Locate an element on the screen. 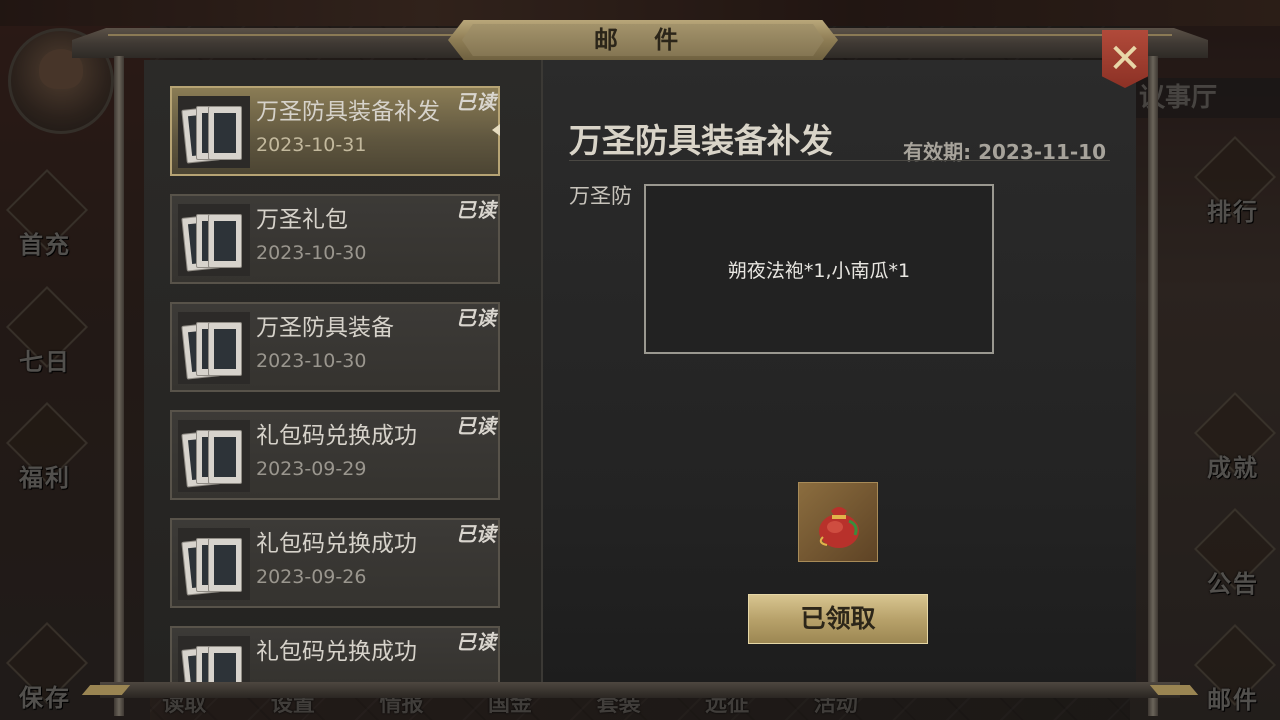  mail-item: 万圣防具装备补发 2023-10-31 已读 is located at coordinates (335, 131).